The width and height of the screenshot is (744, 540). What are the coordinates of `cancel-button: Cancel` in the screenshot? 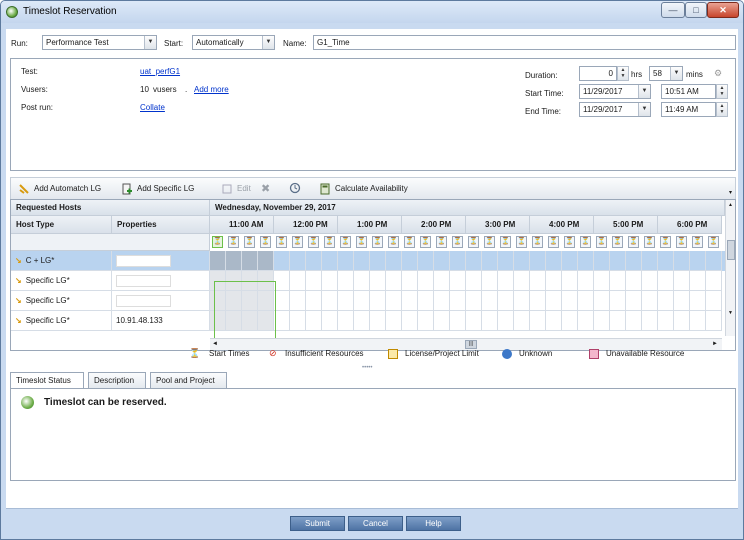 It's located at (375, 523).